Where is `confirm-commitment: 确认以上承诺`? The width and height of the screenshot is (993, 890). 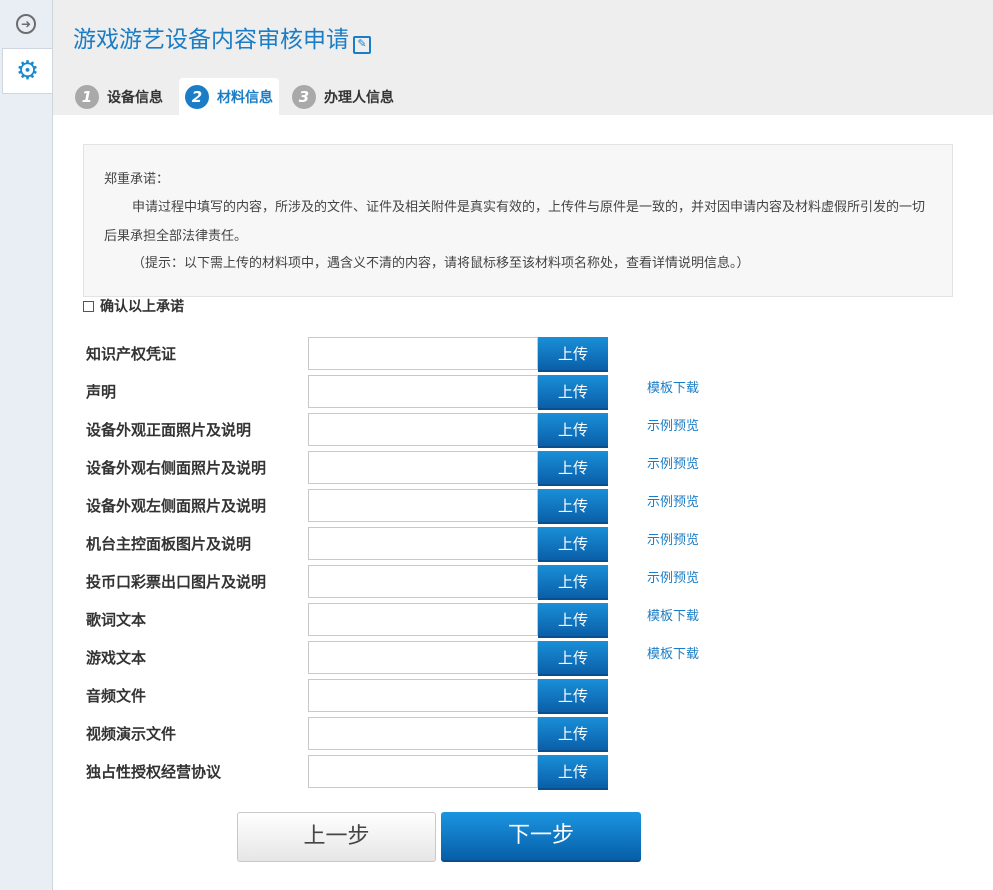
confirm-commitment: 确认以上承诺 is located at coordinates (133, 306).